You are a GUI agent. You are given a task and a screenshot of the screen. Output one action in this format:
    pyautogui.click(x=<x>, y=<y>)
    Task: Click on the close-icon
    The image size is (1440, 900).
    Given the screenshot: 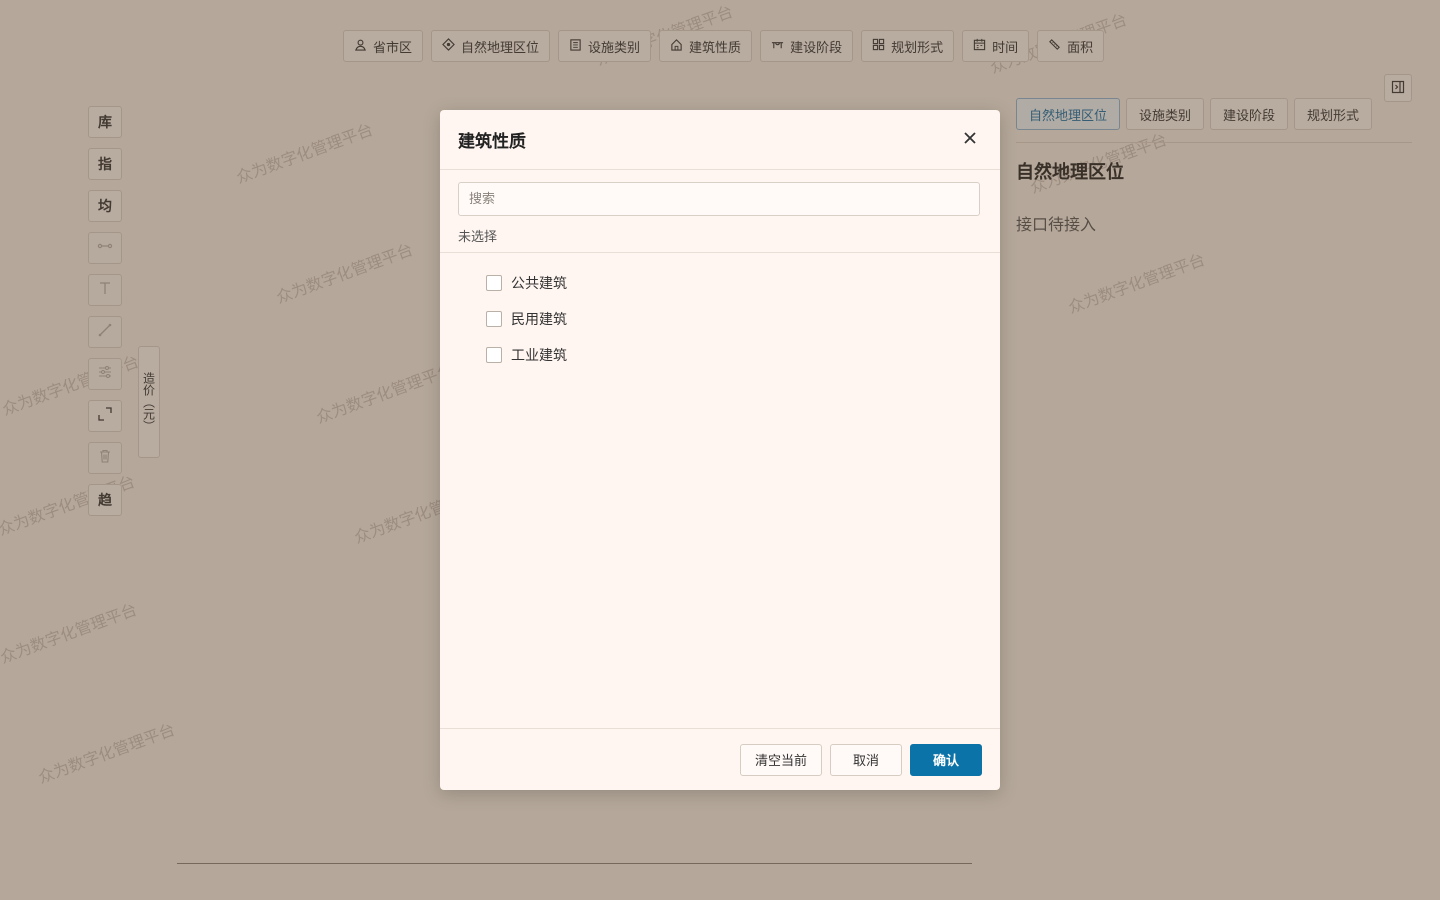 What is the action you would take?
    pyautogui.click(x=970, y=139)
    